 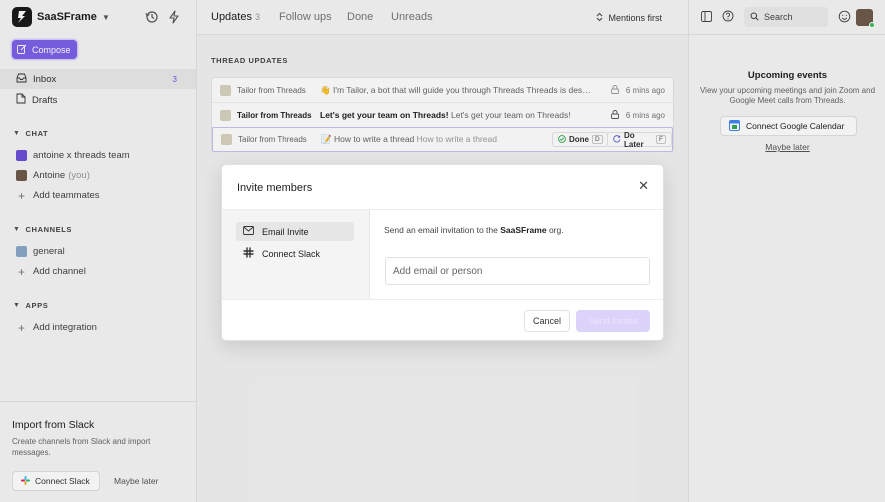 I want to click on invite-message-suffix: org., so click(x=556, y=230).